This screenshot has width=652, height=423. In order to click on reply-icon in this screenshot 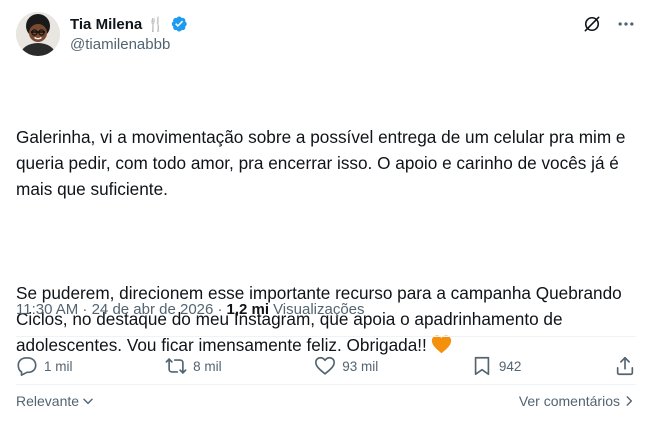, I will do `click(27, 366)`.